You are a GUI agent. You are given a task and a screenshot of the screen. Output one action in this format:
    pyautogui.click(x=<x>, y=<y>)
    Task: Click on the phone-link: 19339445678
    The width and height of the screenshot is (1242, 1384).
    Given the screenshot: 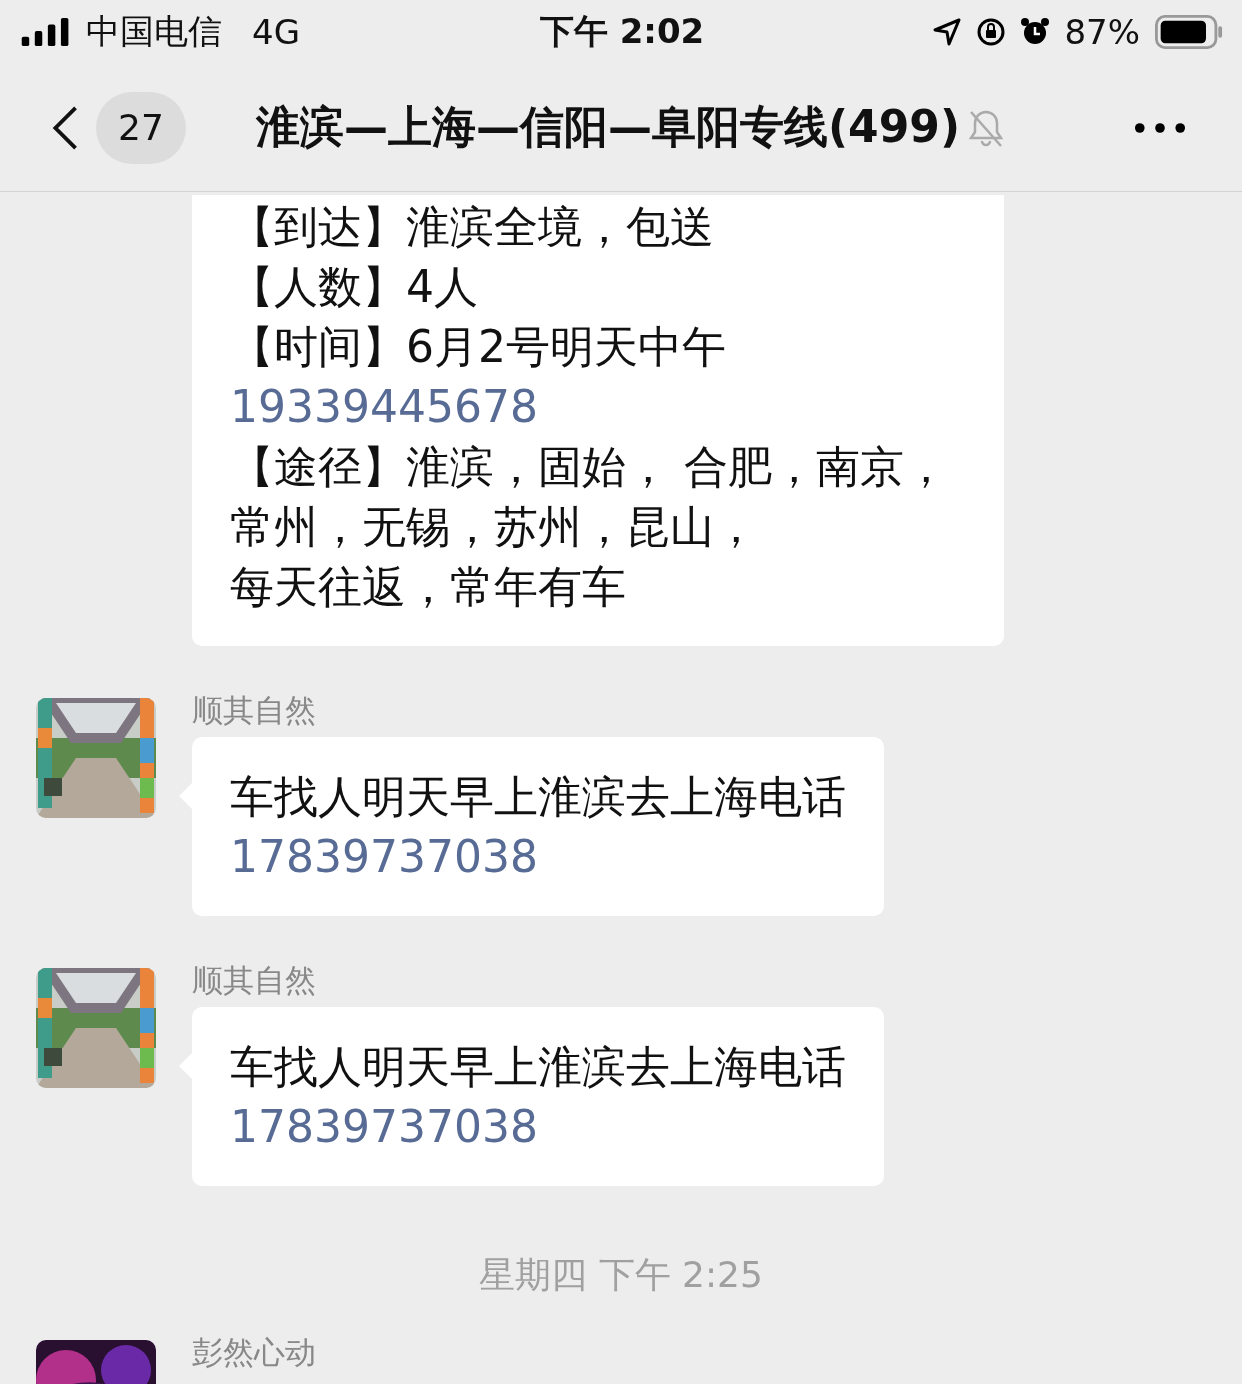 What is the action you would take?
    pyautogui.click(x=384, y=407)
    